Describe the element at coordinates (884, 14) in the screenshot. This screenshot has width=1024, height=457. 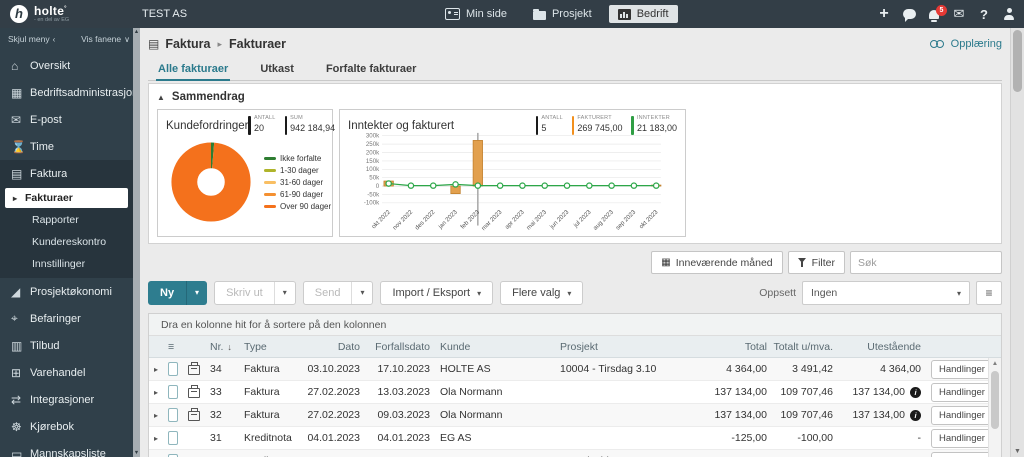
I see `add-icon: +` at that location.